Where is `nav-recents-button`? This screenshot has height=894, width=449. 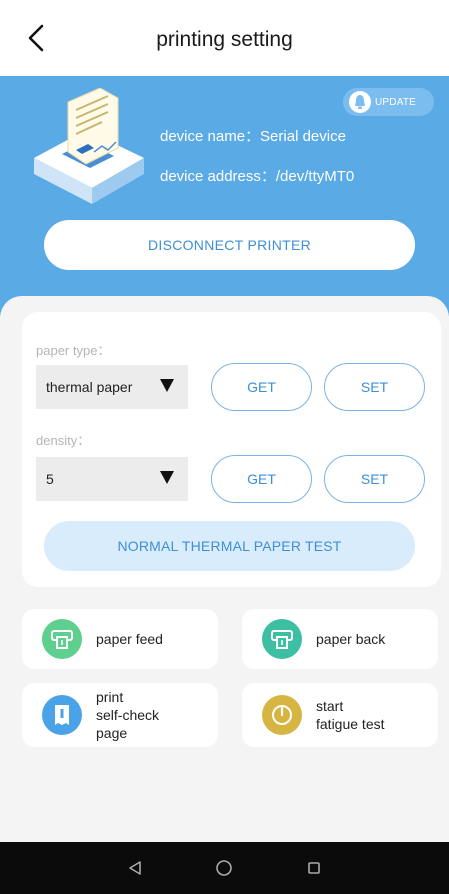
nav-recents-button is located at coordinates (314, 868).